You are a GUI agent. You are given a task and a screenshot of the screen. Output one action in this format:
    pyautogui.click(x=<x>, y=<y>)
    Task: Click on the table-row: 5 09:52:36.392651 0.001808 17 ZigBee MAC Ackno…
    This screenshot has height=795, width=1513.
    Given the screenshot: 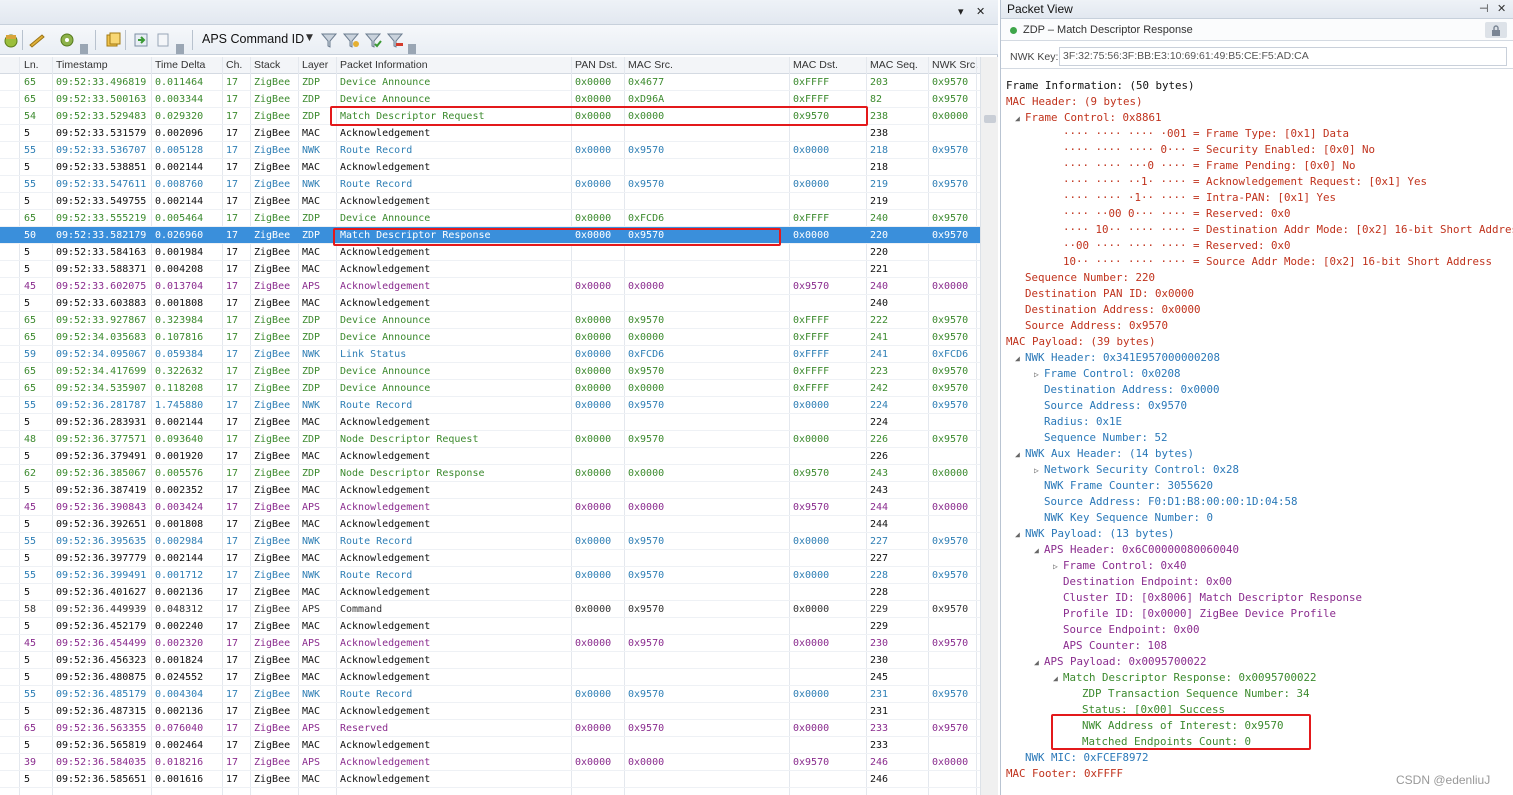 What is the action you would take?
    pyautogui.click(x=490, y=524)
    